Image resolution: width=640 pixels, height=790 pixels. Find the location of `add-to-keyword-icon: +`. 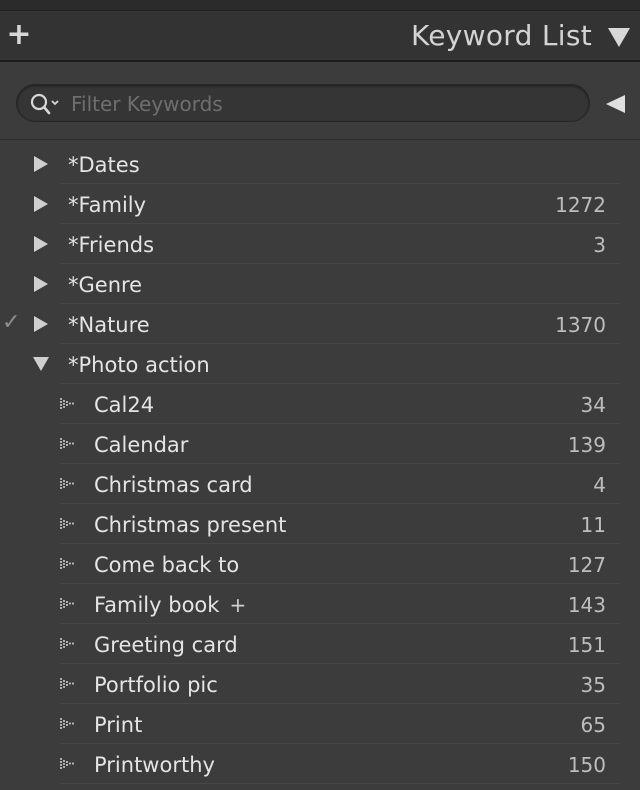

add-to-keyword-icon: + is located at coordinates (237, 605).